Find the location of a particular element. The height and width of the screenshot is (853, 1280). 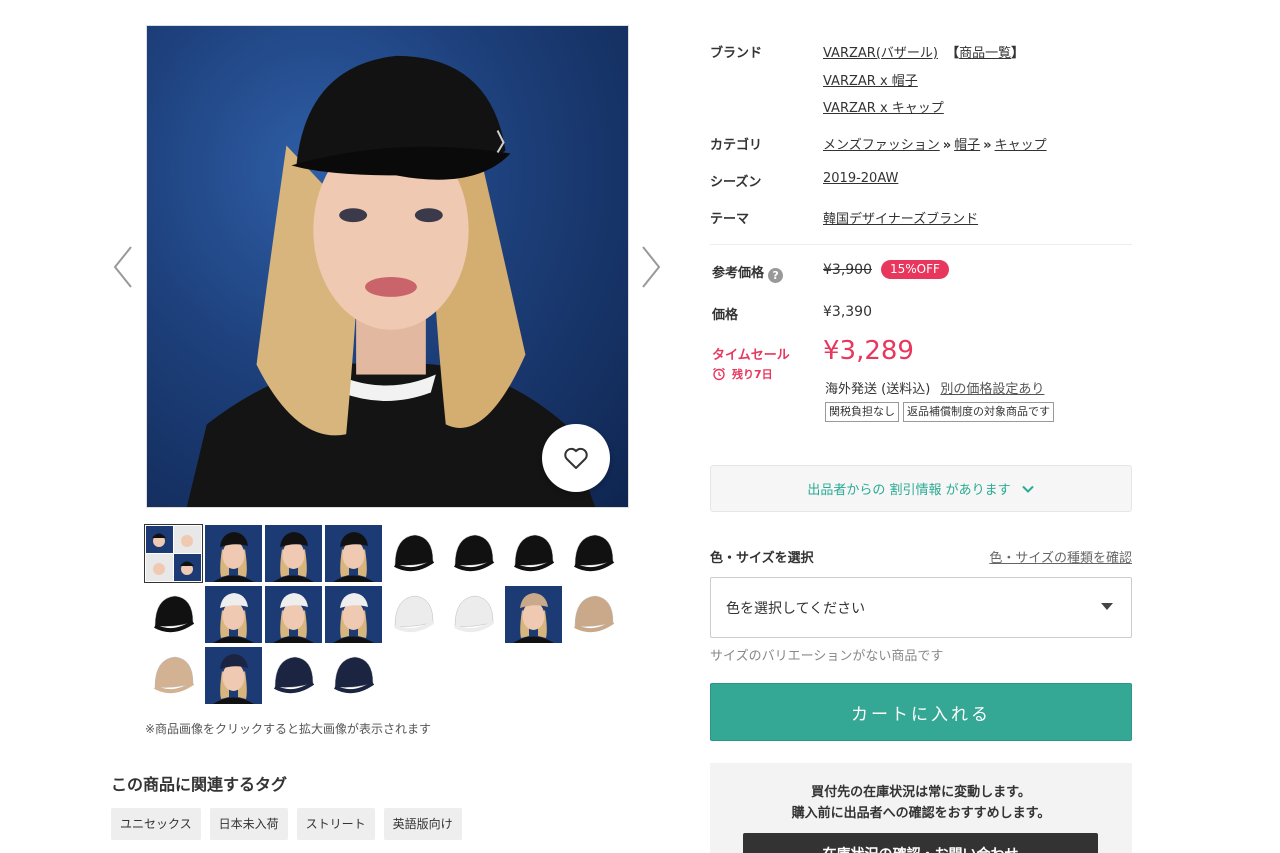

badge-row: 関税負担なし 返品補償制度の対象商品です is located at coordinates (941, 412).